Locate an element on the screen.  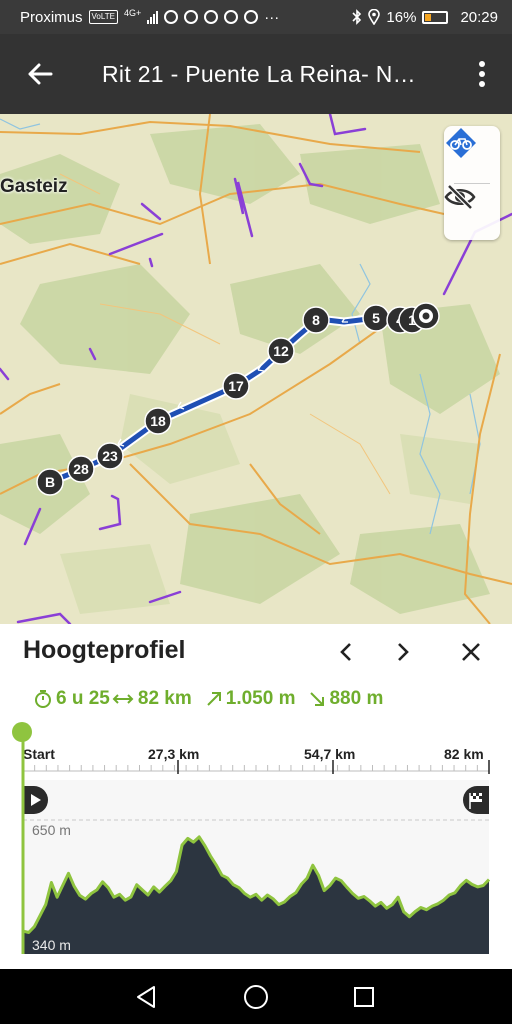
circle-home-icon is located at coordinates (256, 996).